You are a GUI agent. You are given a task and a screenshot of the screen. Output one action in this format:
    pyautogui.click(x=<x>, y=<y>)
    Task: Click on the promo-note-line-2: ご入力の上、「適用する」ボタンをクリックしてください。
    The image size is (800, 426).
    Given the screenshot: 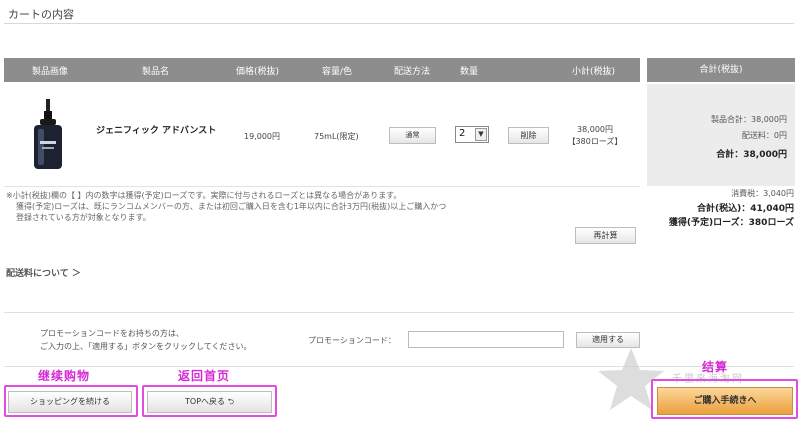 What is the action you would take?
    pyautogui.click(x=146, y=346)
    